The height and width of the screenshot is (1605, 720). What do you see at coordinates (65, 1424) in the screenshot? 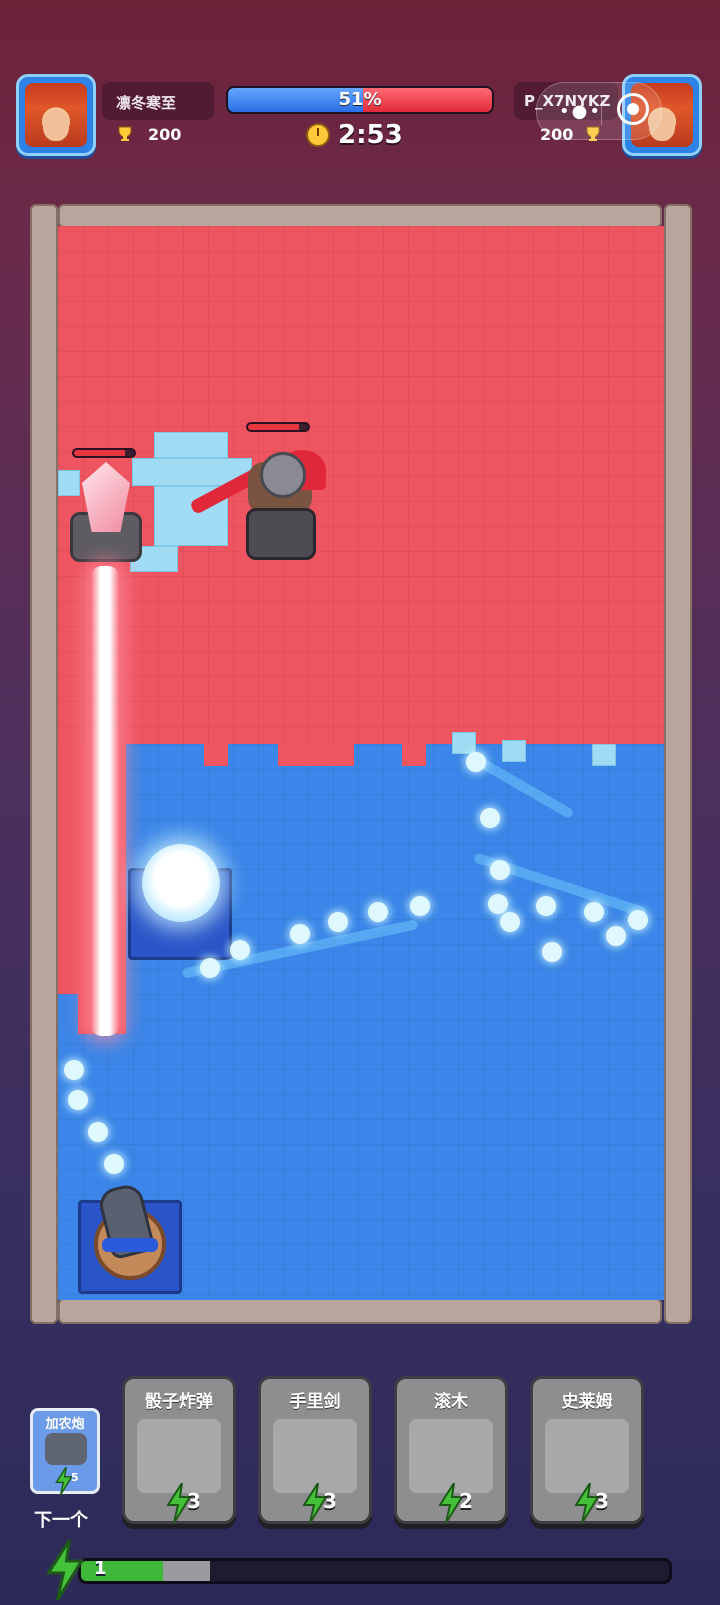
I see `next-card-name: 加农炮` at bounding box center [65, 1424].